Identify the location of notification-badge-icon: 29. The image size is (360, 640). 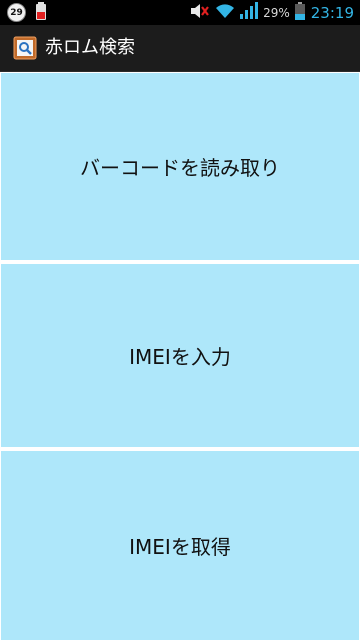
(16, 12).